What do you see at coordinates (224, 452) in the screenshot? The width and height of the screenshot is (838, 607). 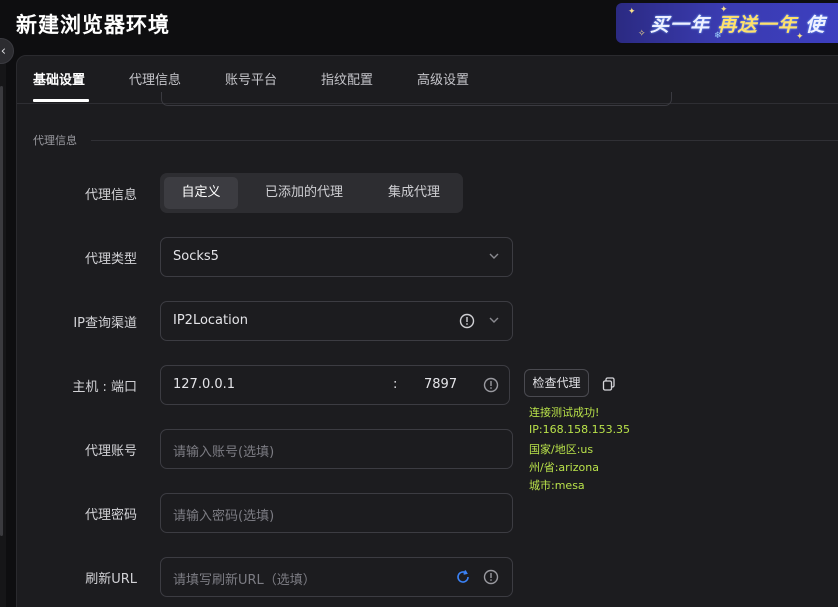 I see `proxy-account-placeholder: 请输入账号(选填)` at bounding box center [224, 452].